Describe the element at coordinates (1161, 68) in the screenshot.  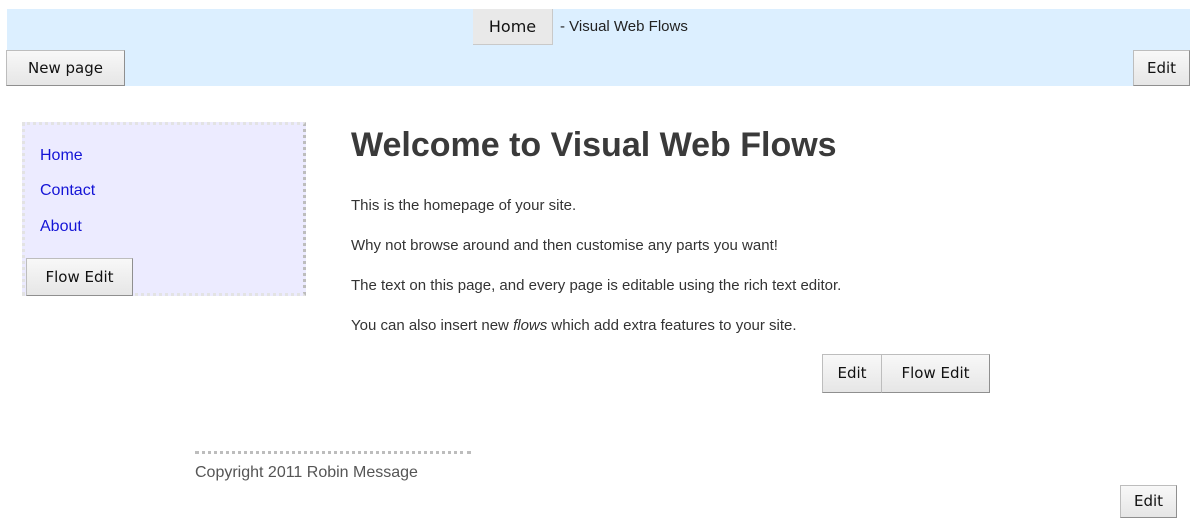
I see `header-edit-button: Edit` at that location.